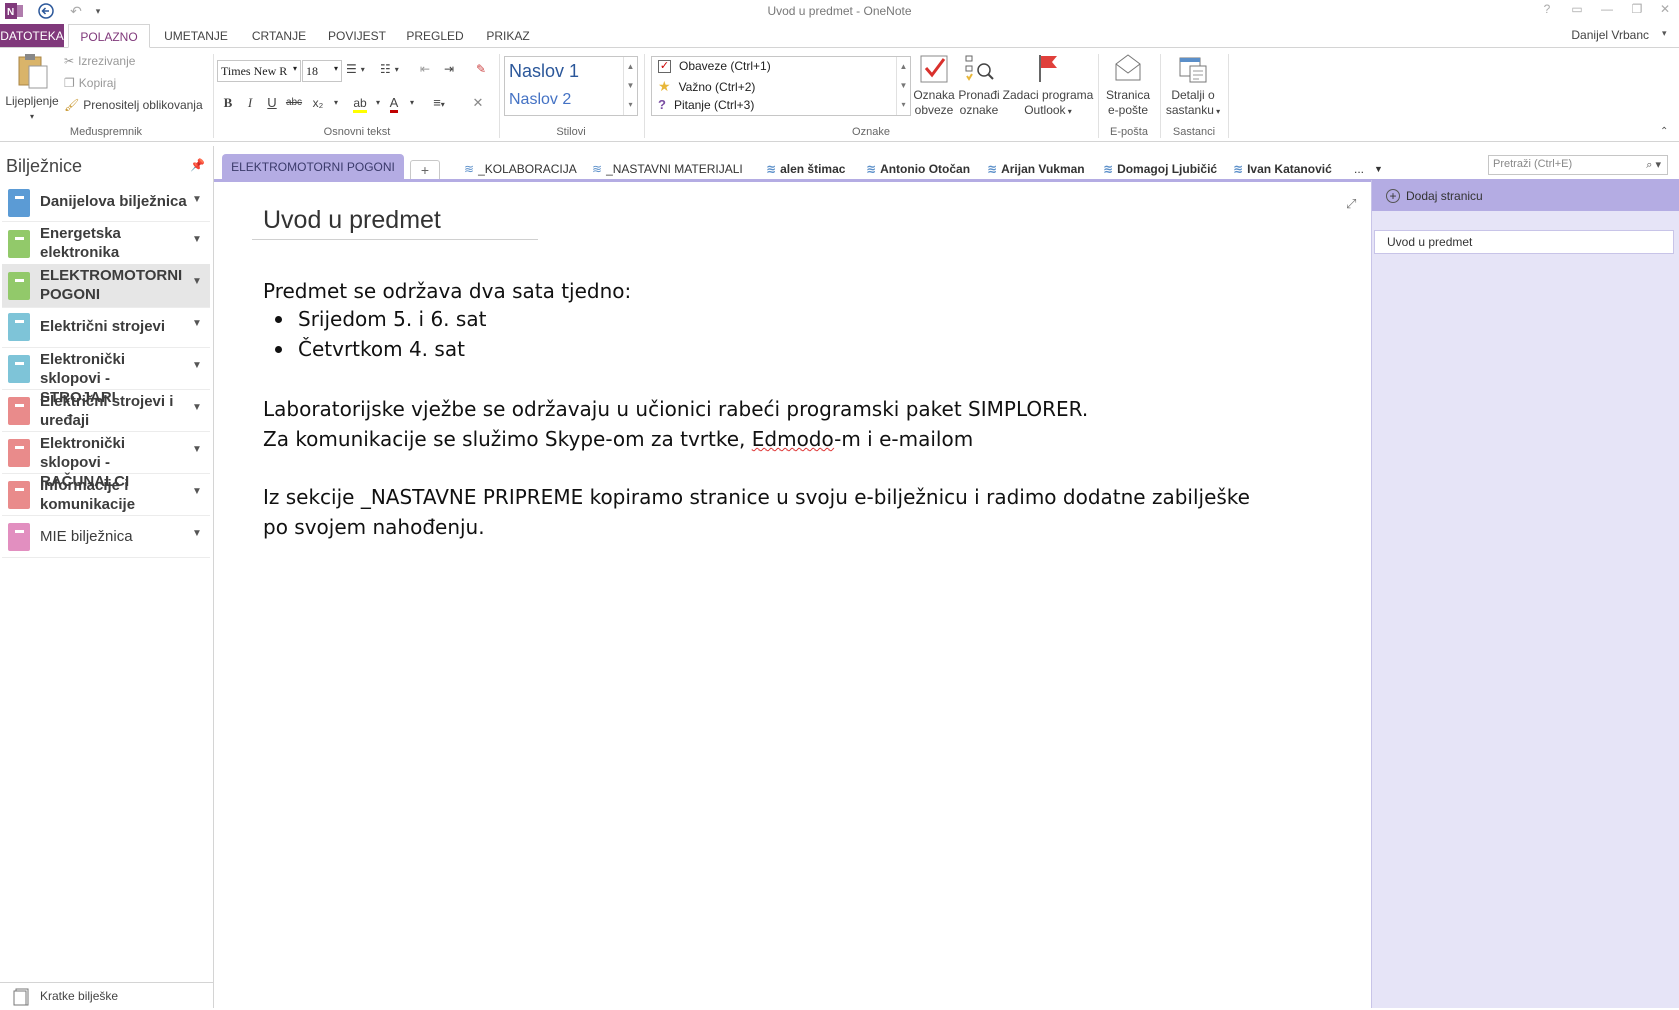 The width and height of the screenshot is (1679, 1010). What do you see at coordinates (32, 36) in the screenshot?
I see `tab-file: DATOTEKA` at bounding box center [32, 36].